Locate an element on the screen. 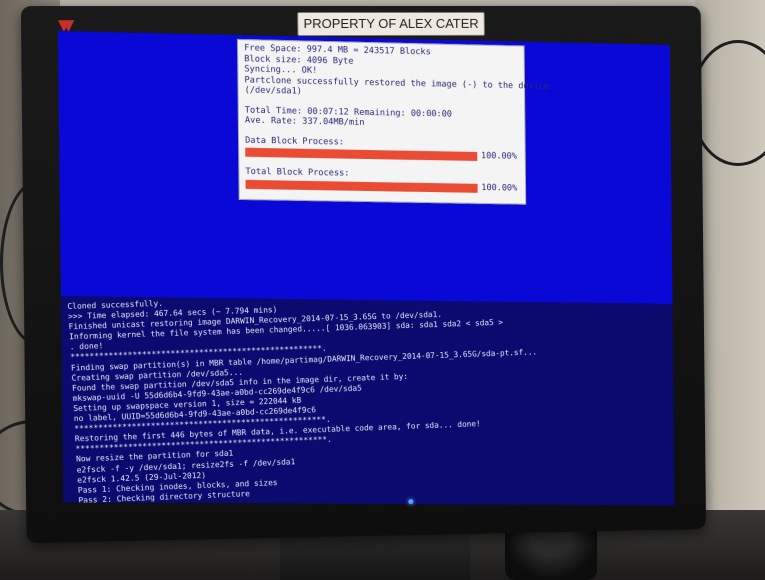  total-block-percent: 100.00% is located at coordinates (499, 188).